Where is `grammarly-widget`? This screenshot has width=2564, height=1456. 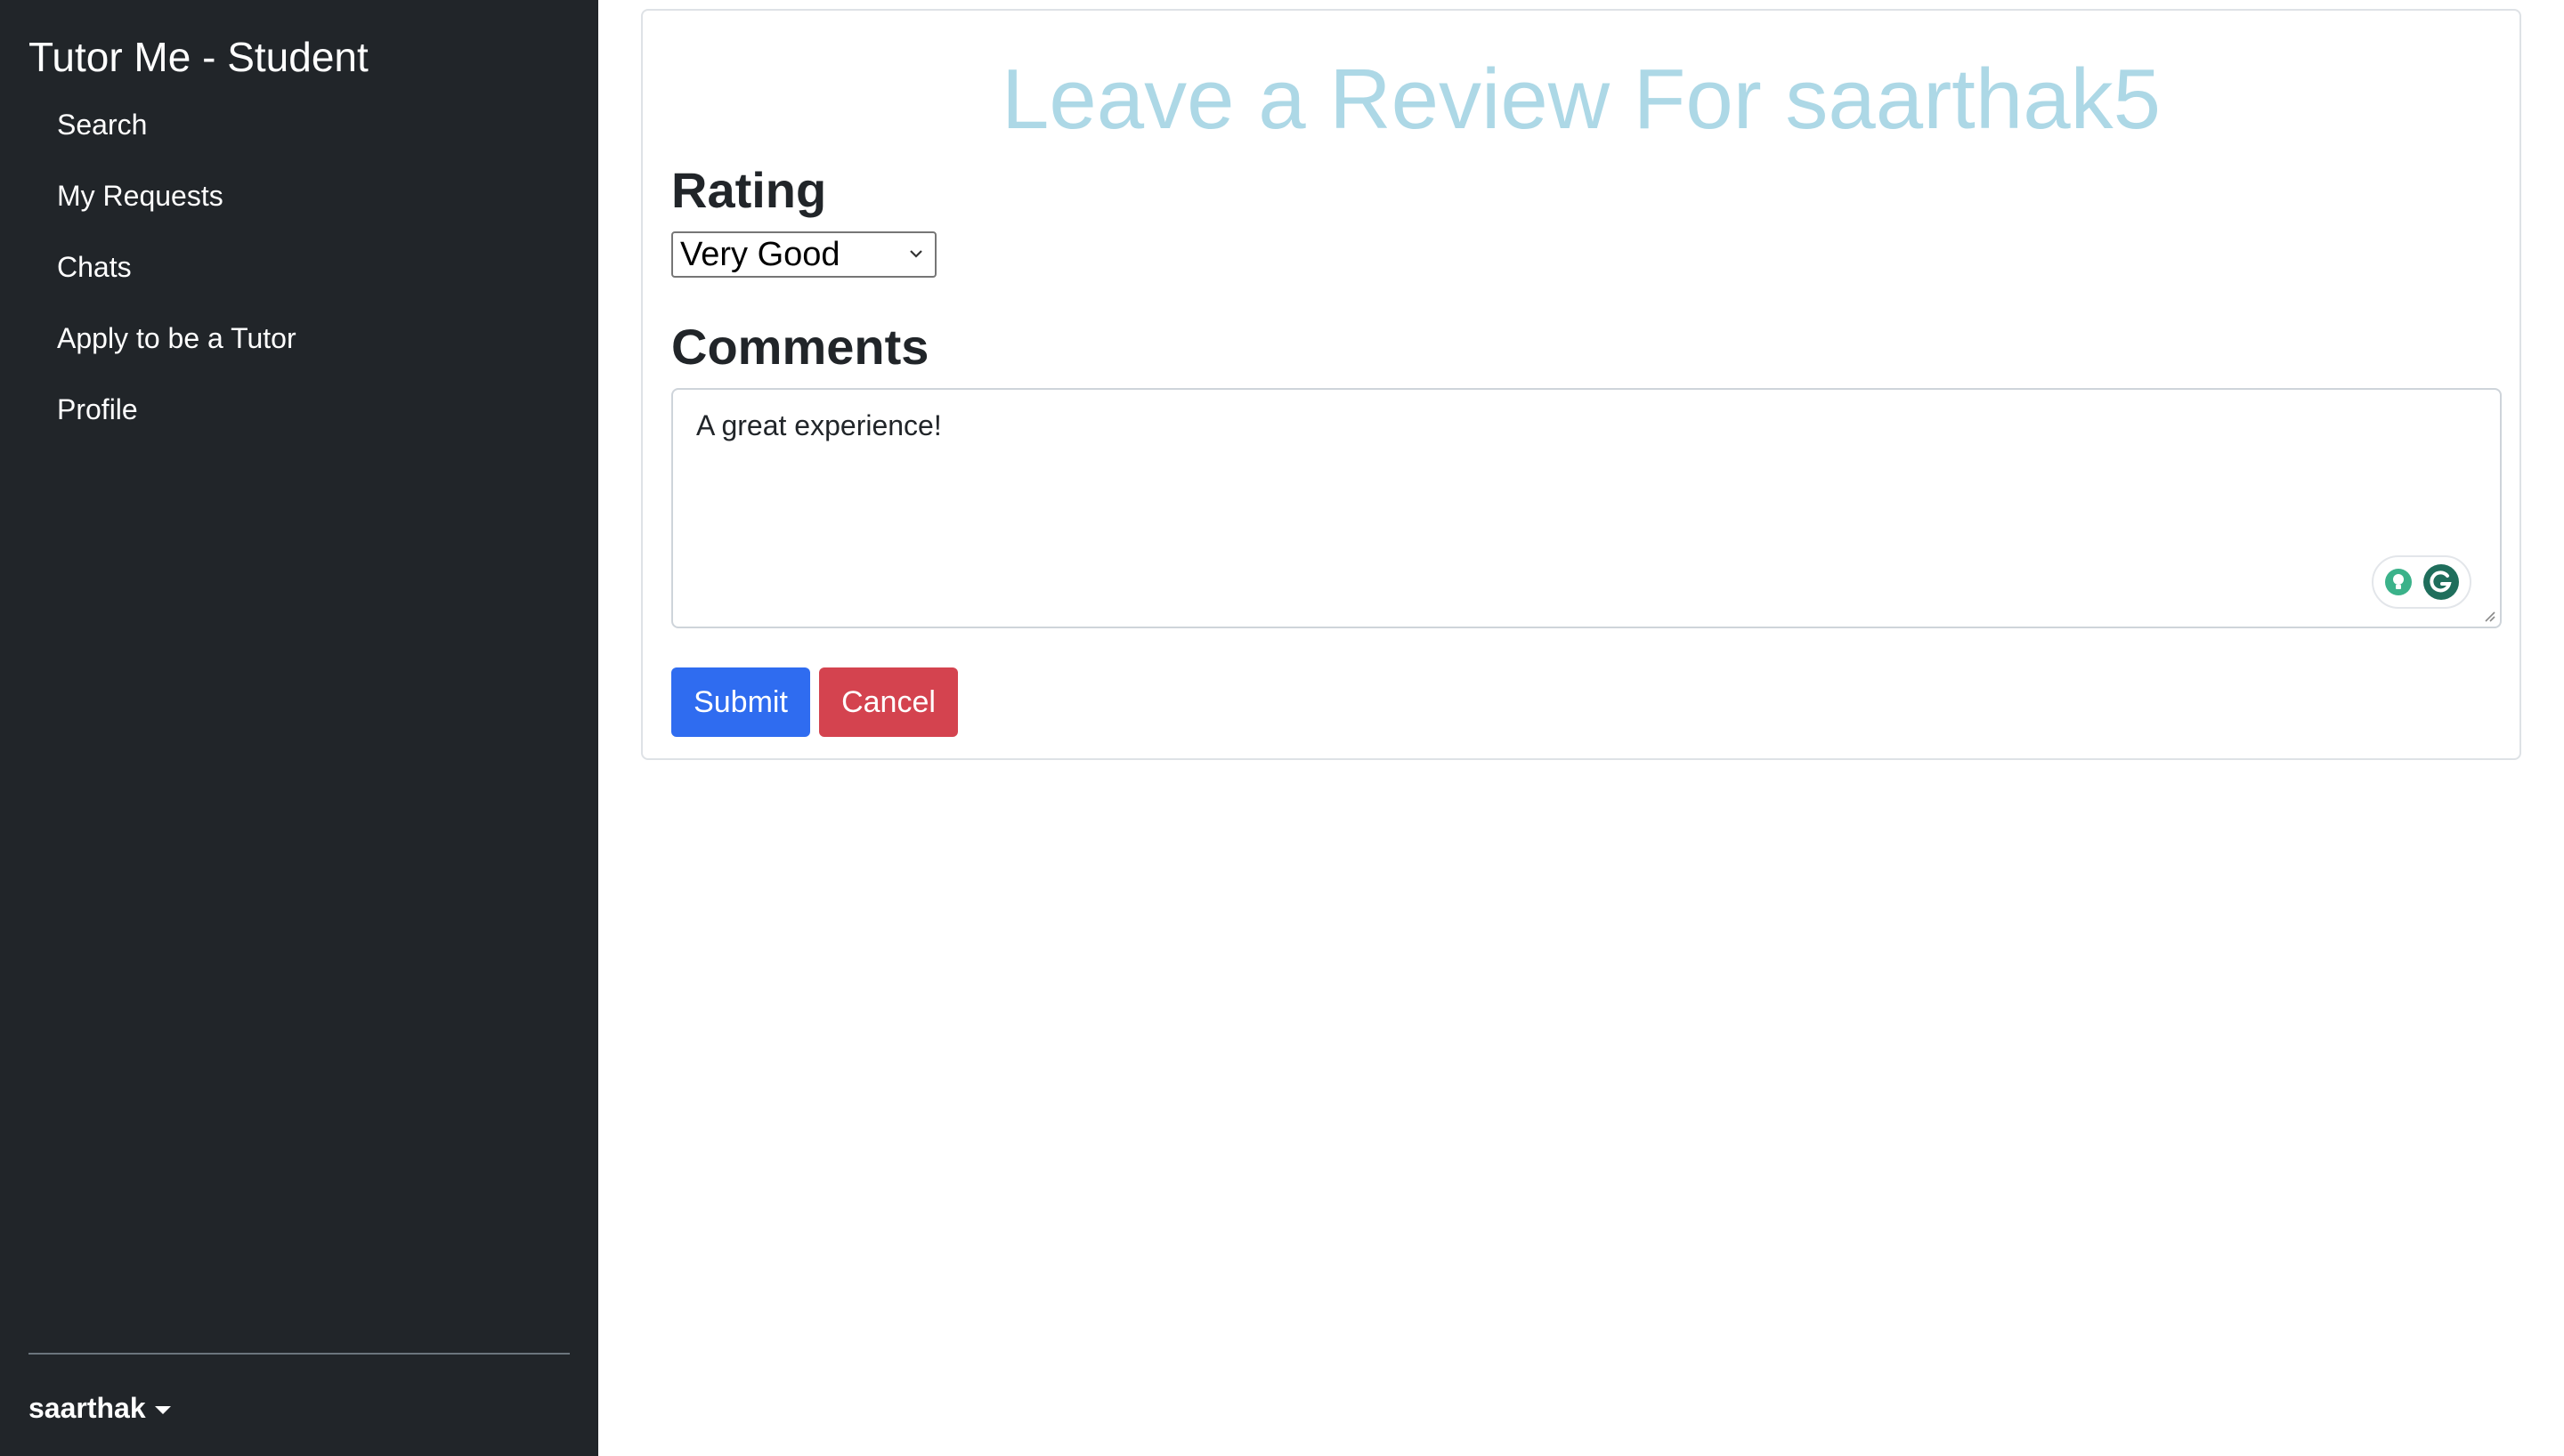
grammarly-widget is located at coordinates (2421, 582).